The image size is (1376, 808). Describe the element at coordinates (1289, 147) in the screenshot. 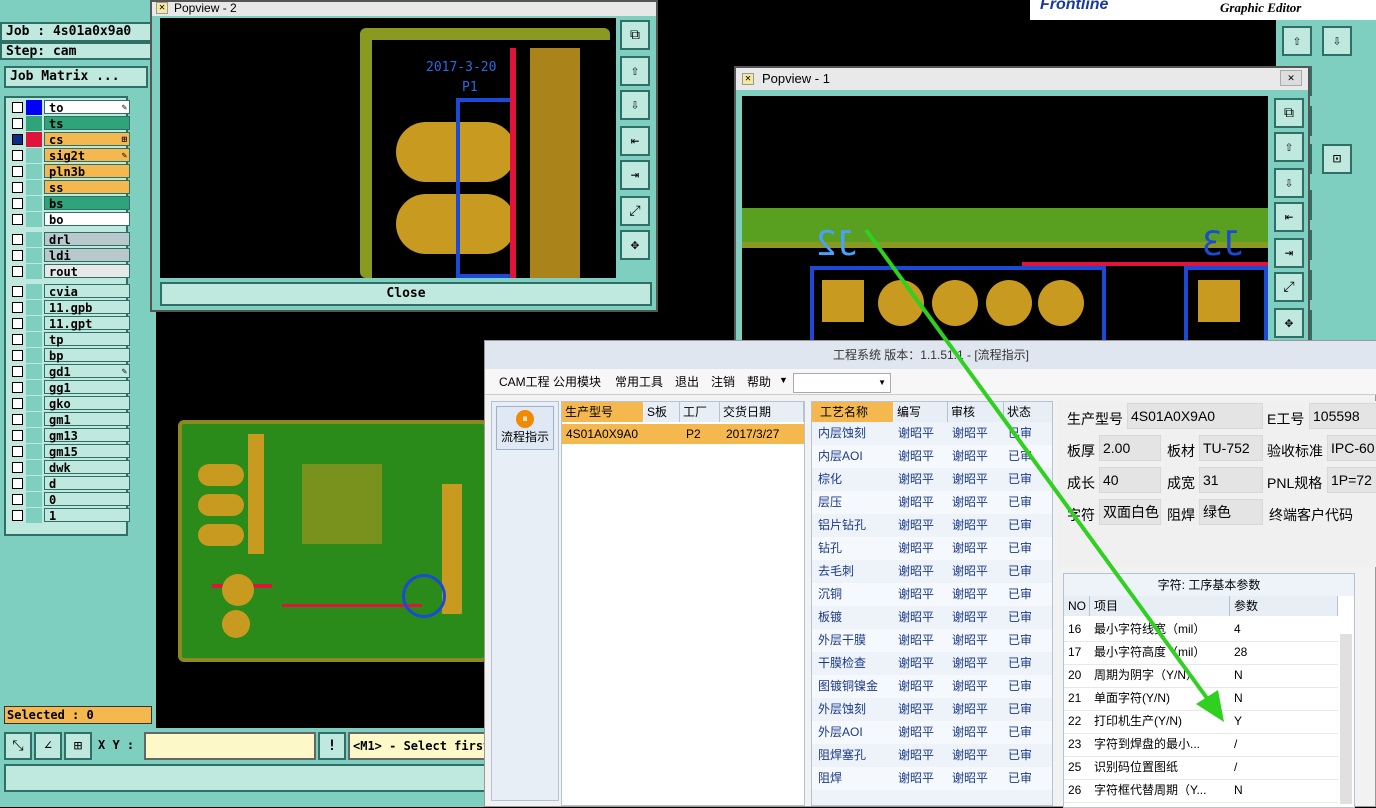

I see `view-up-icon: ⇧` at that location.